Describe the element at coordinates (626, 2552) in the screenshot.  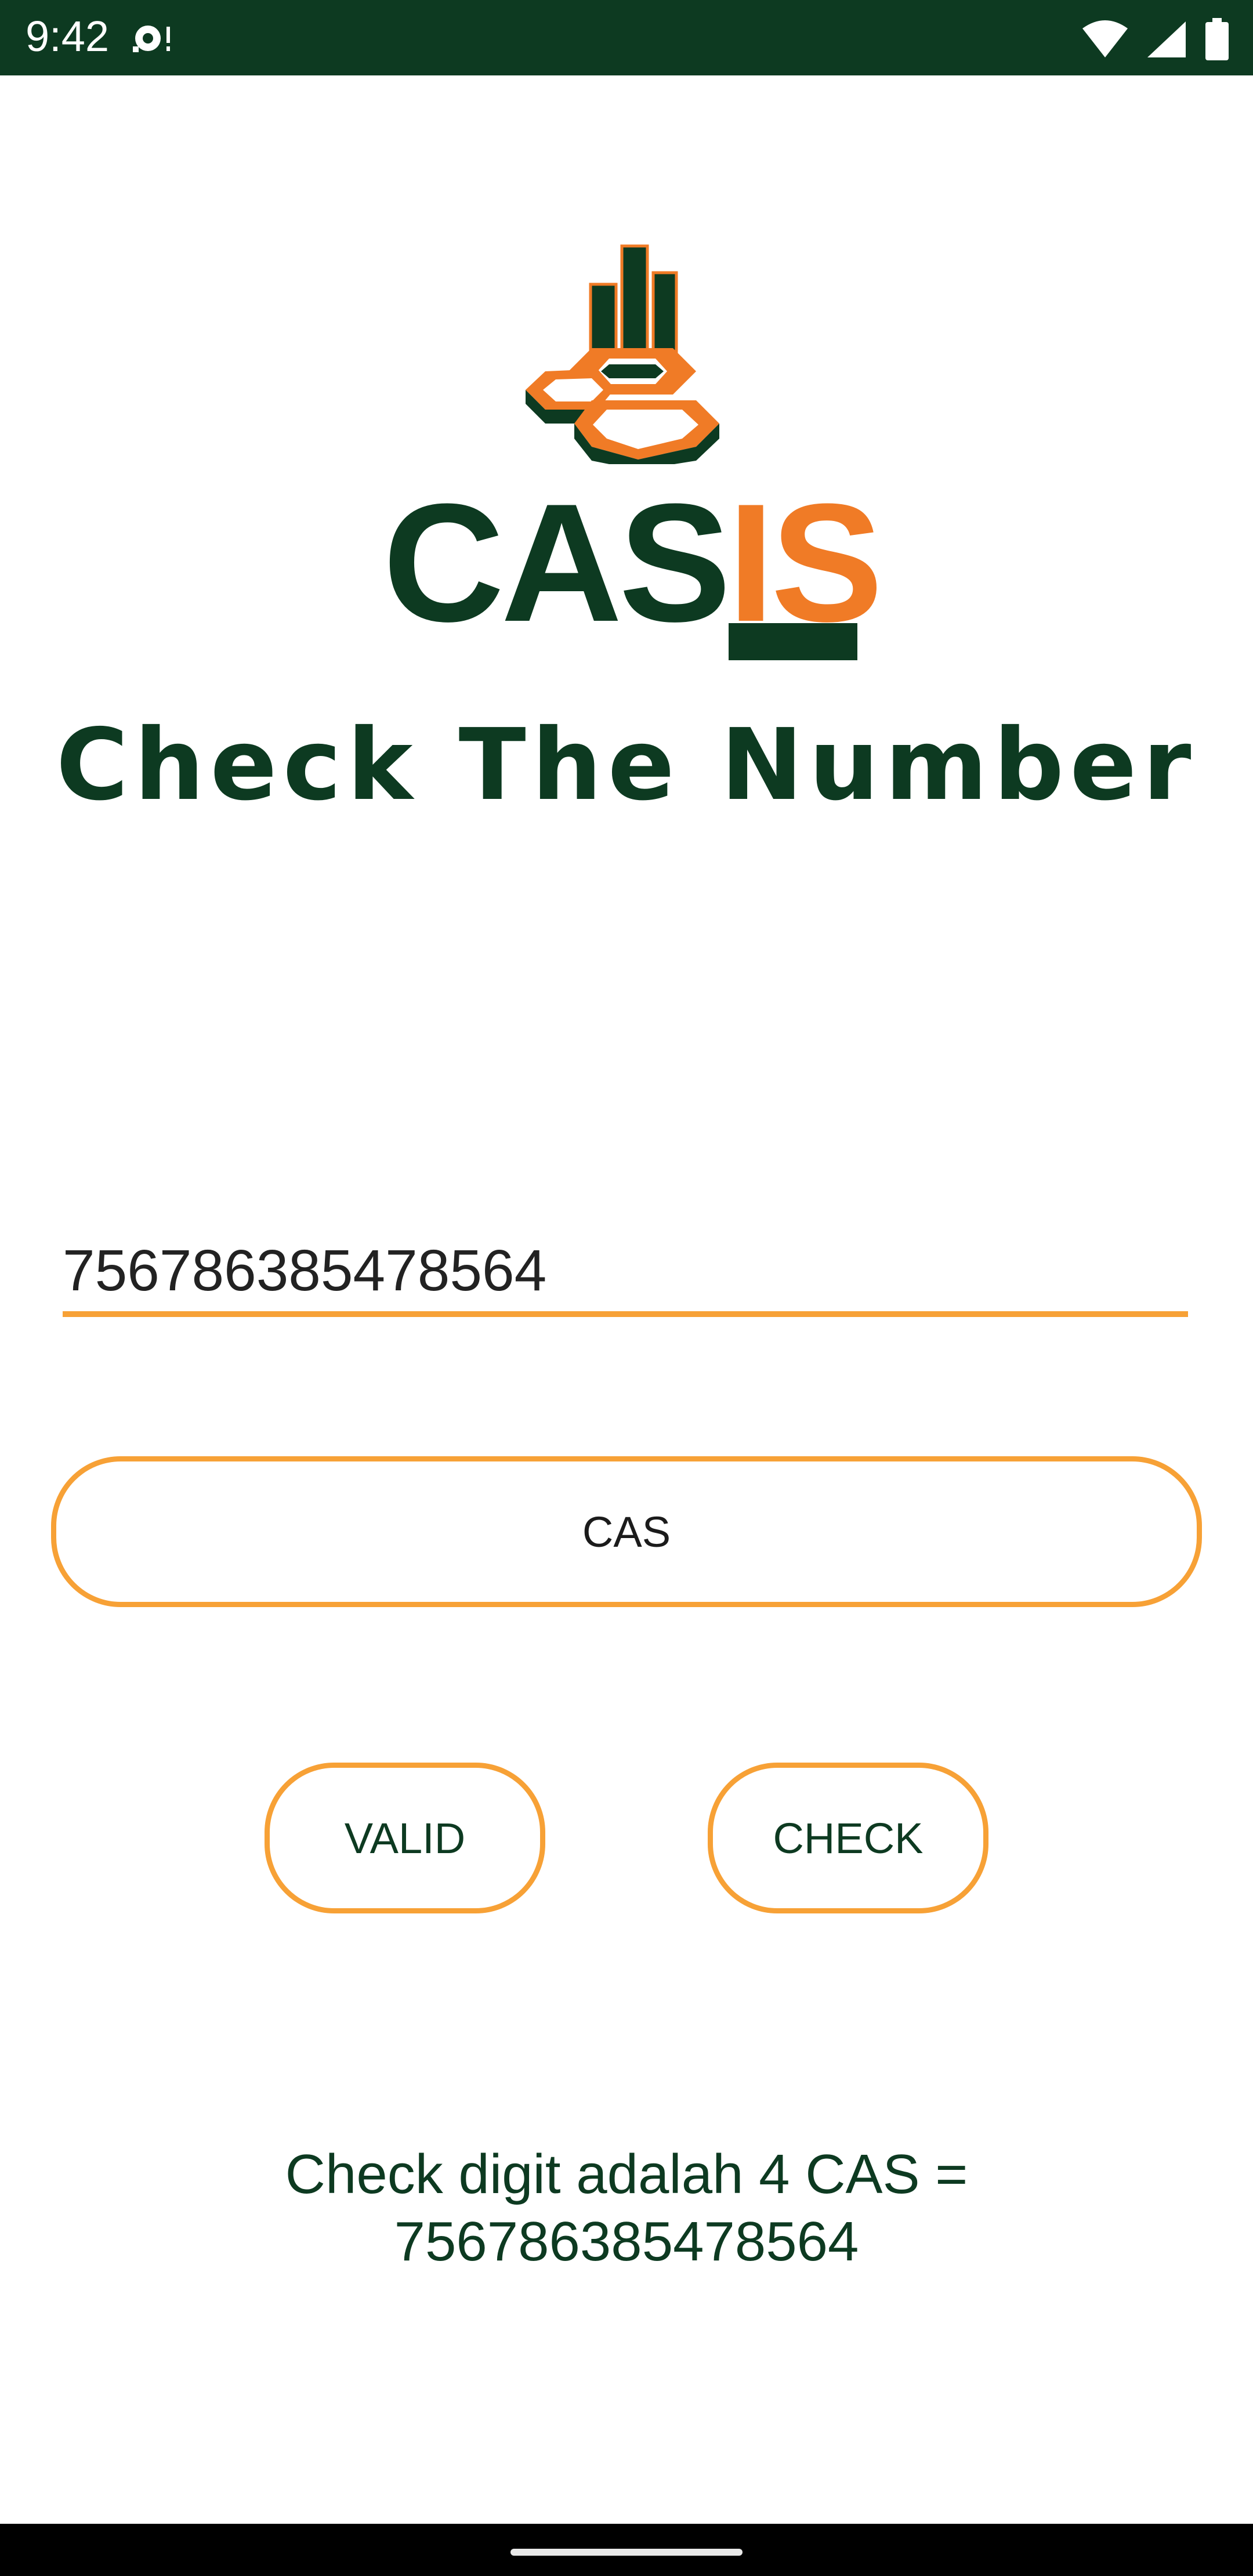
I see `gesture-handle` at that location.